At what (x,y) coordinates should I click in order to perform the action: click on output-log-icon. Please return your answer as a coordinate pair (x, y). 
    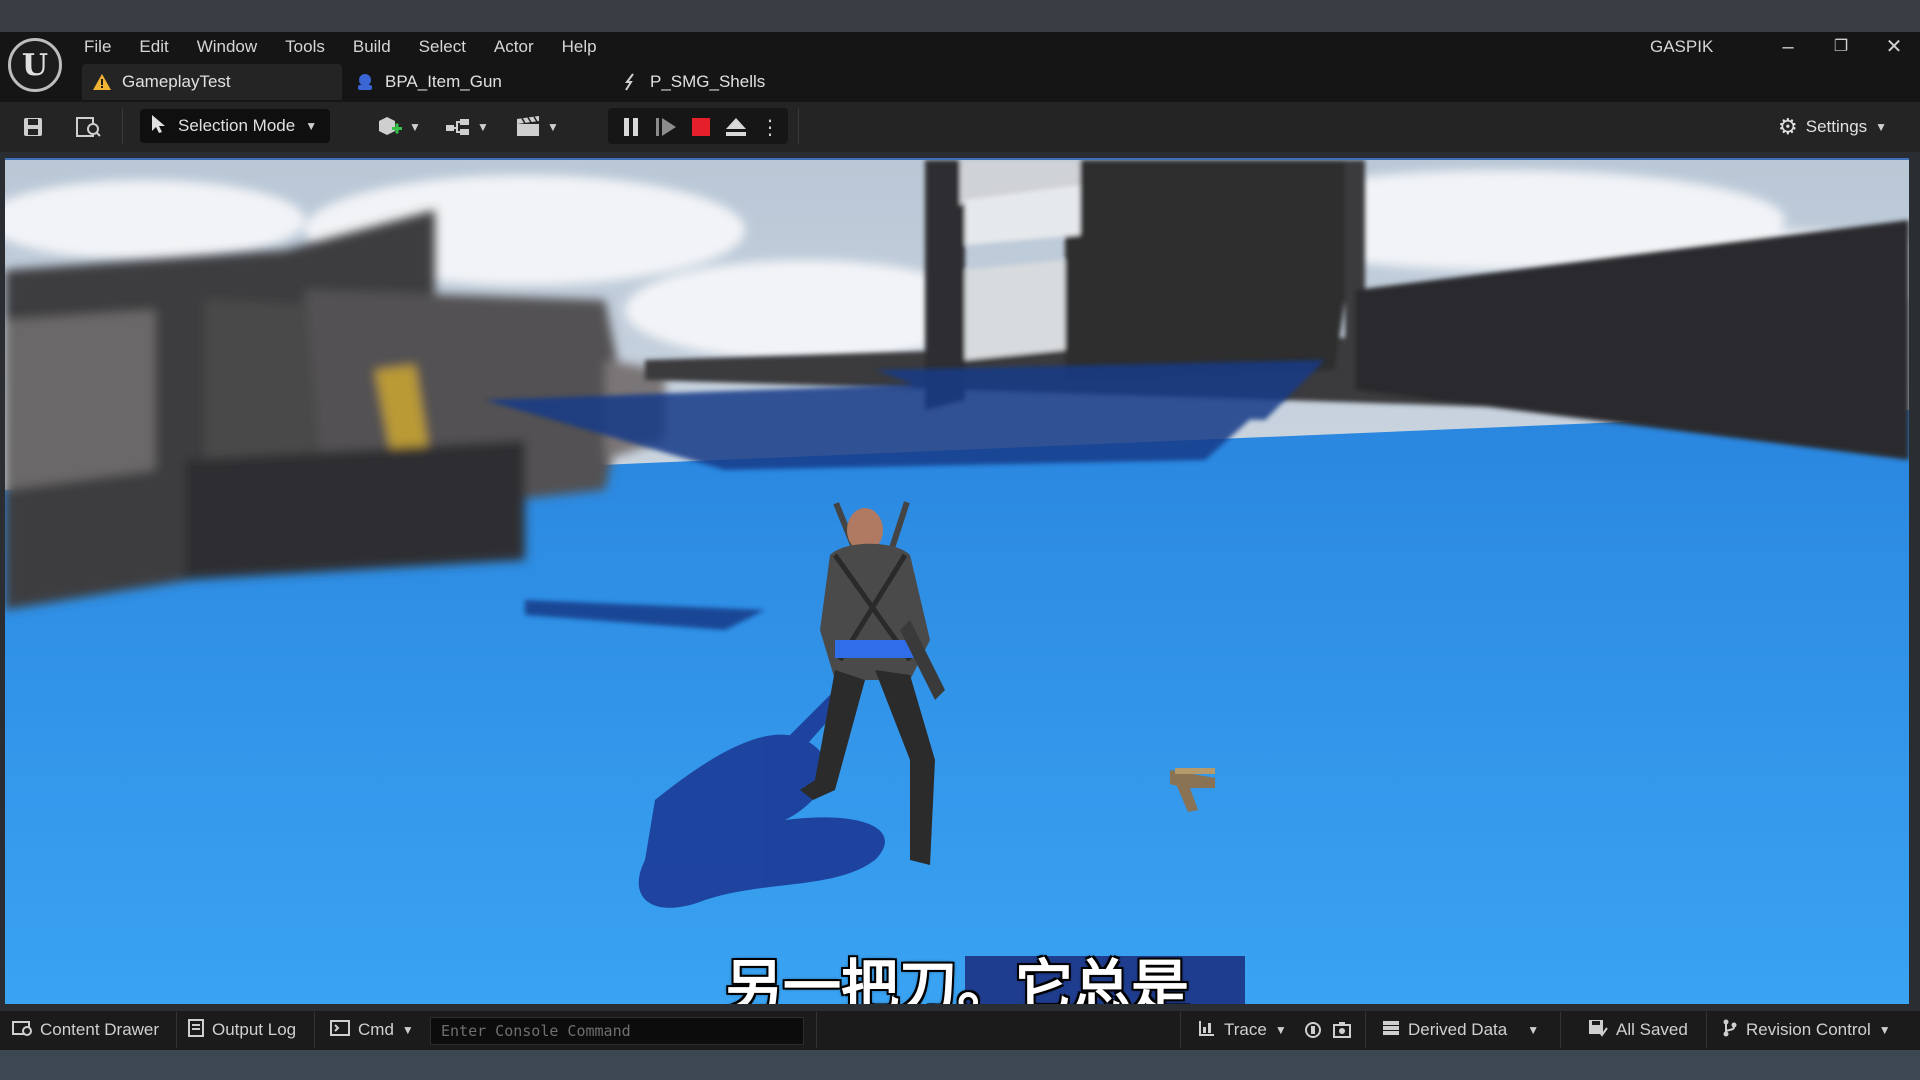
    Looking at the image, I should click on (196, 1030).